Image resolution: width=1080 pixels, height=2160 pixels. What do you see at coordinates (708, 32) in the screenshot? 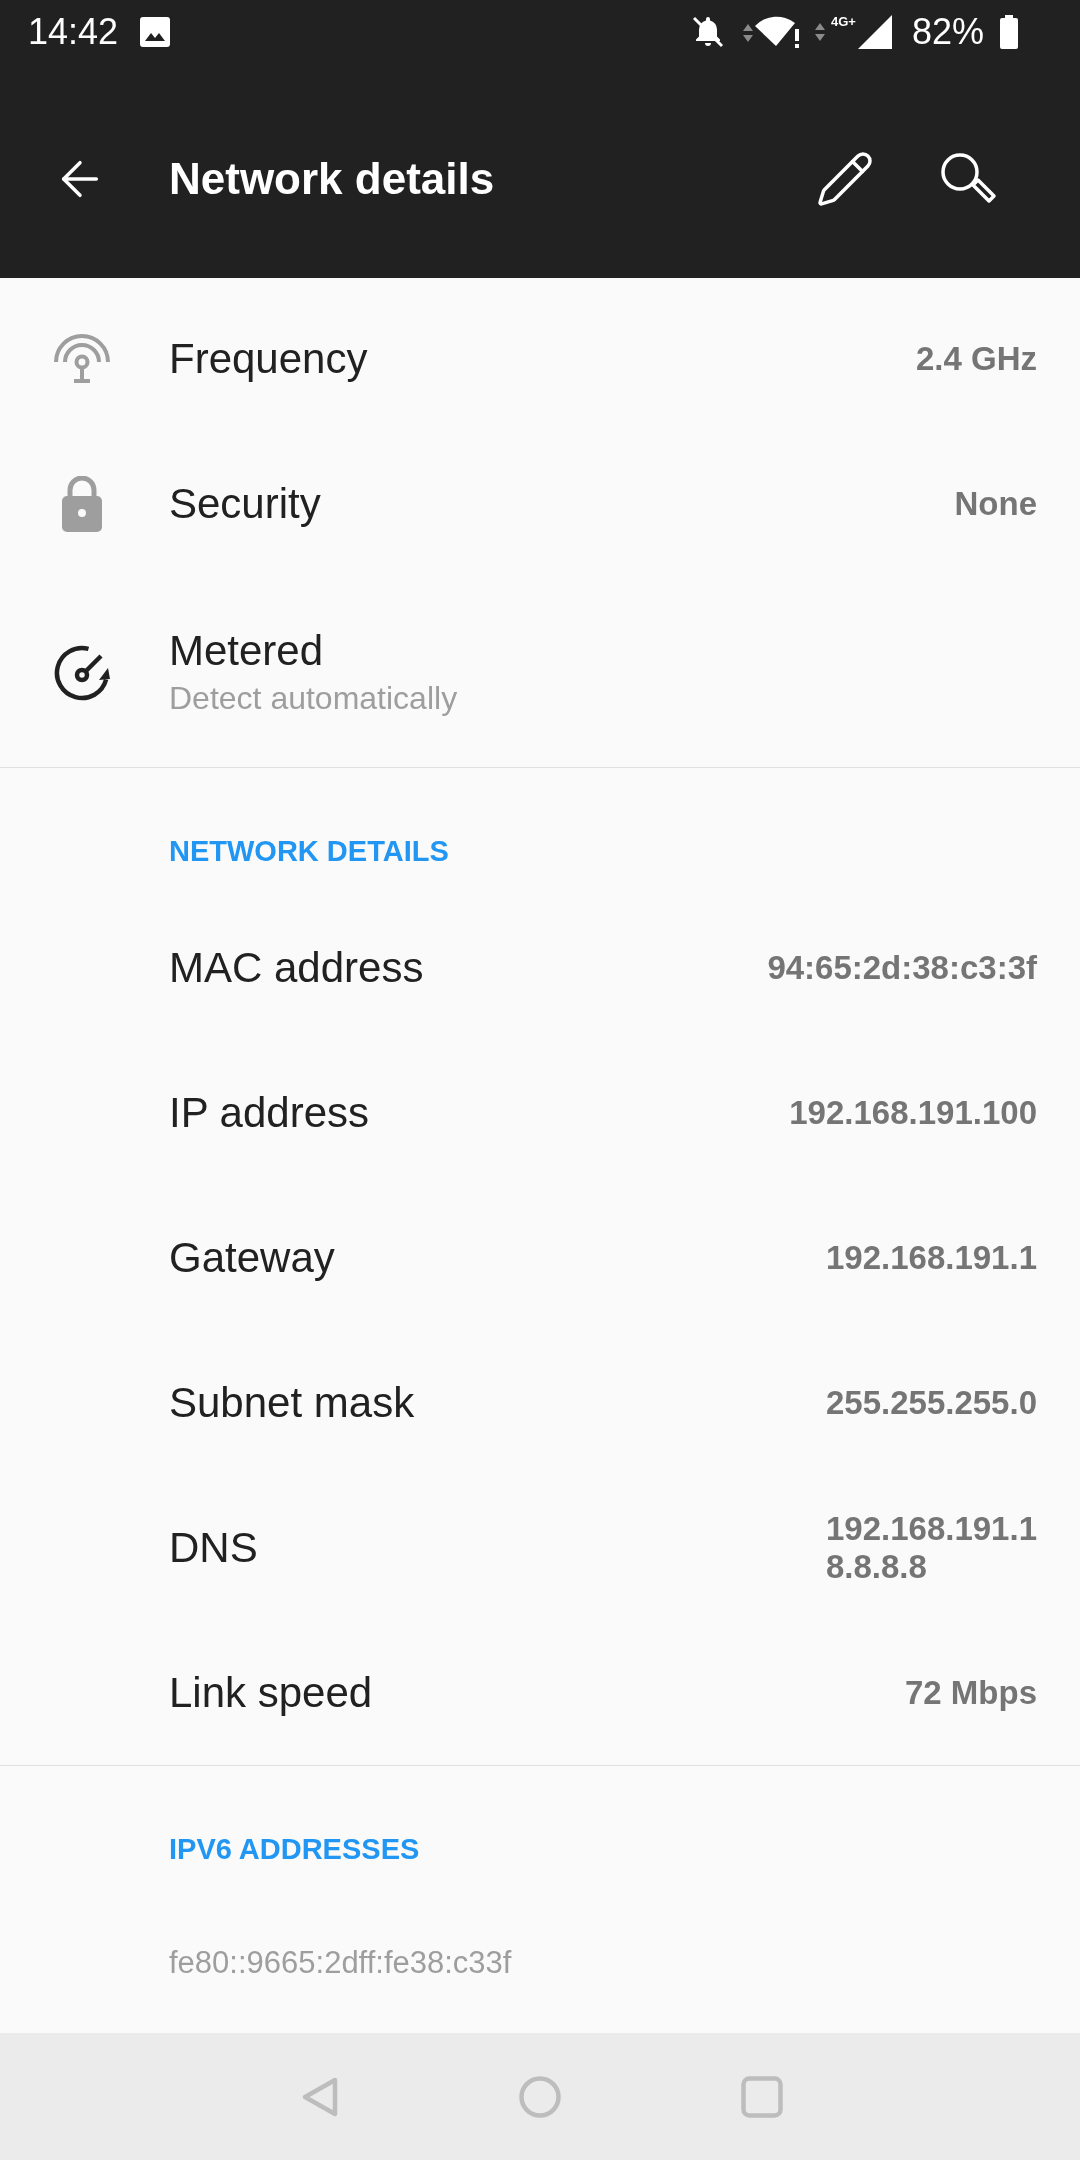
I see `bell-off-icon` at bounding box center [708, 32].